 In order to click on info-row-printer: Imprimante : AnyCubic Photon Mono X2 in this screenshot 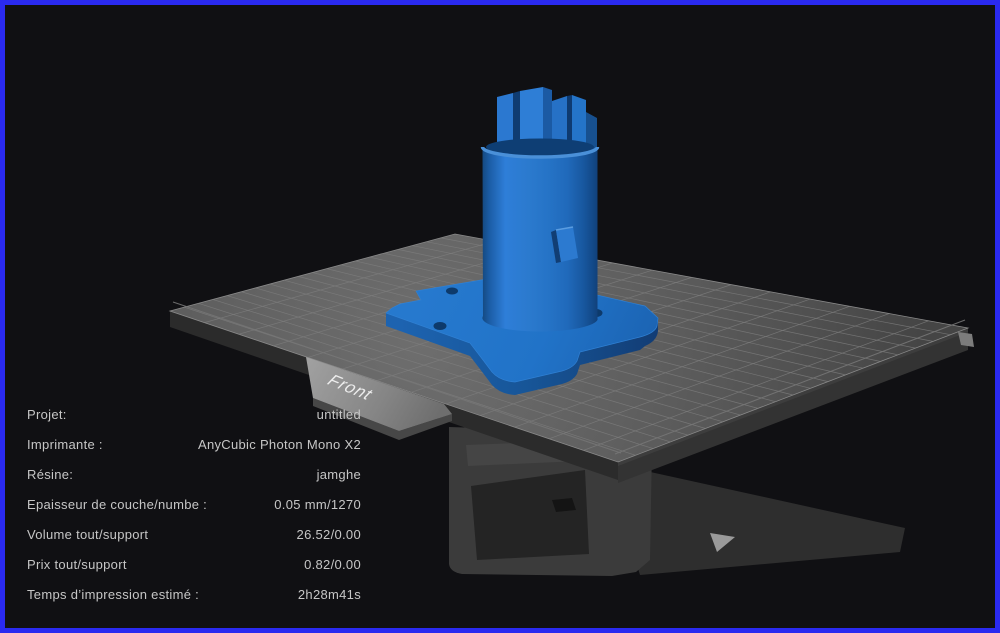, I will do `click(194, 444)`.